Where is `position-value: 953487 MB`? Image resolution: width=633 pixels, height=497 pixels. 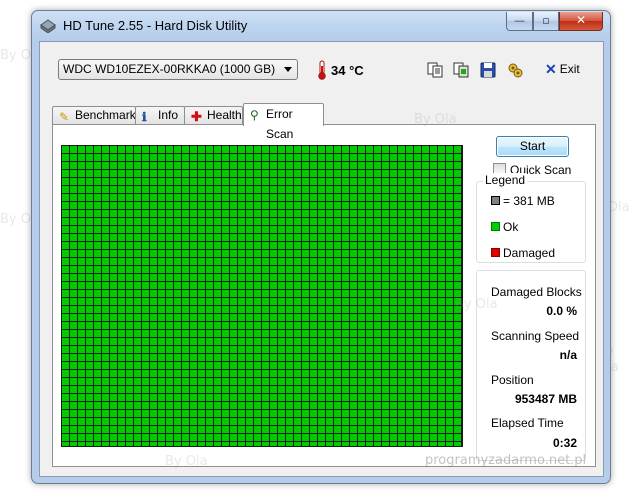
position-value: 953487 MB is located at coordinates (545, 399).